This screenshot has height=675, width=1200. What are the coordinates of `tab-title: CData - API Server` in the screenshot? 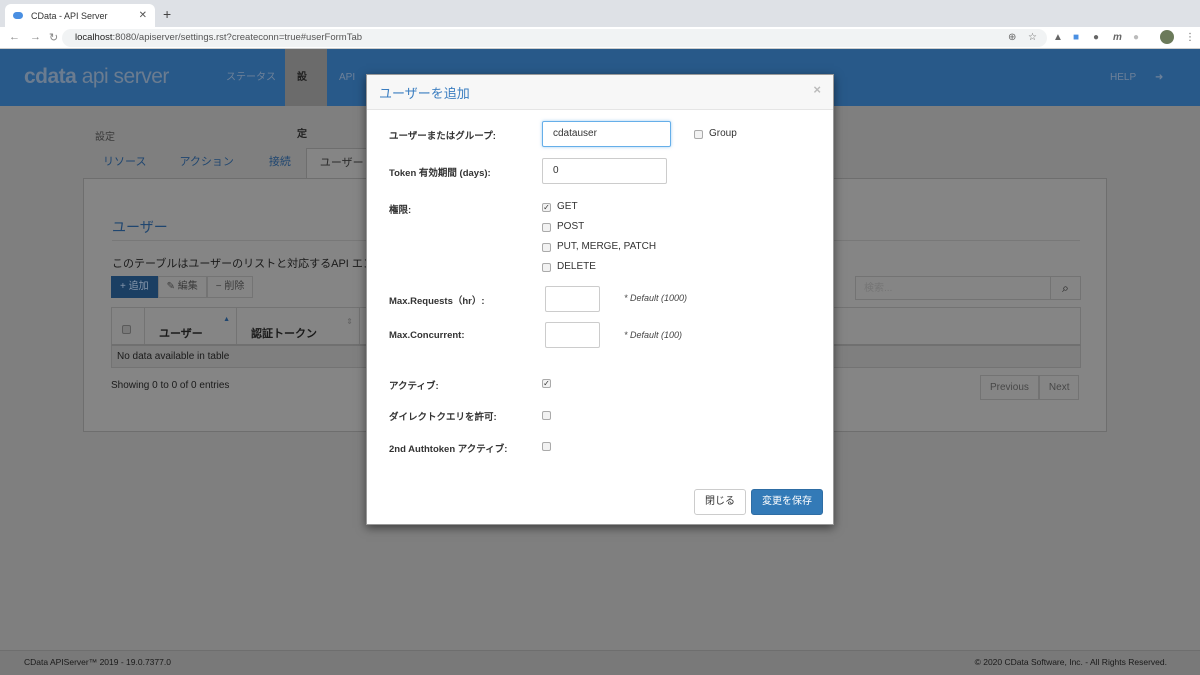 It's located at (69, 15).